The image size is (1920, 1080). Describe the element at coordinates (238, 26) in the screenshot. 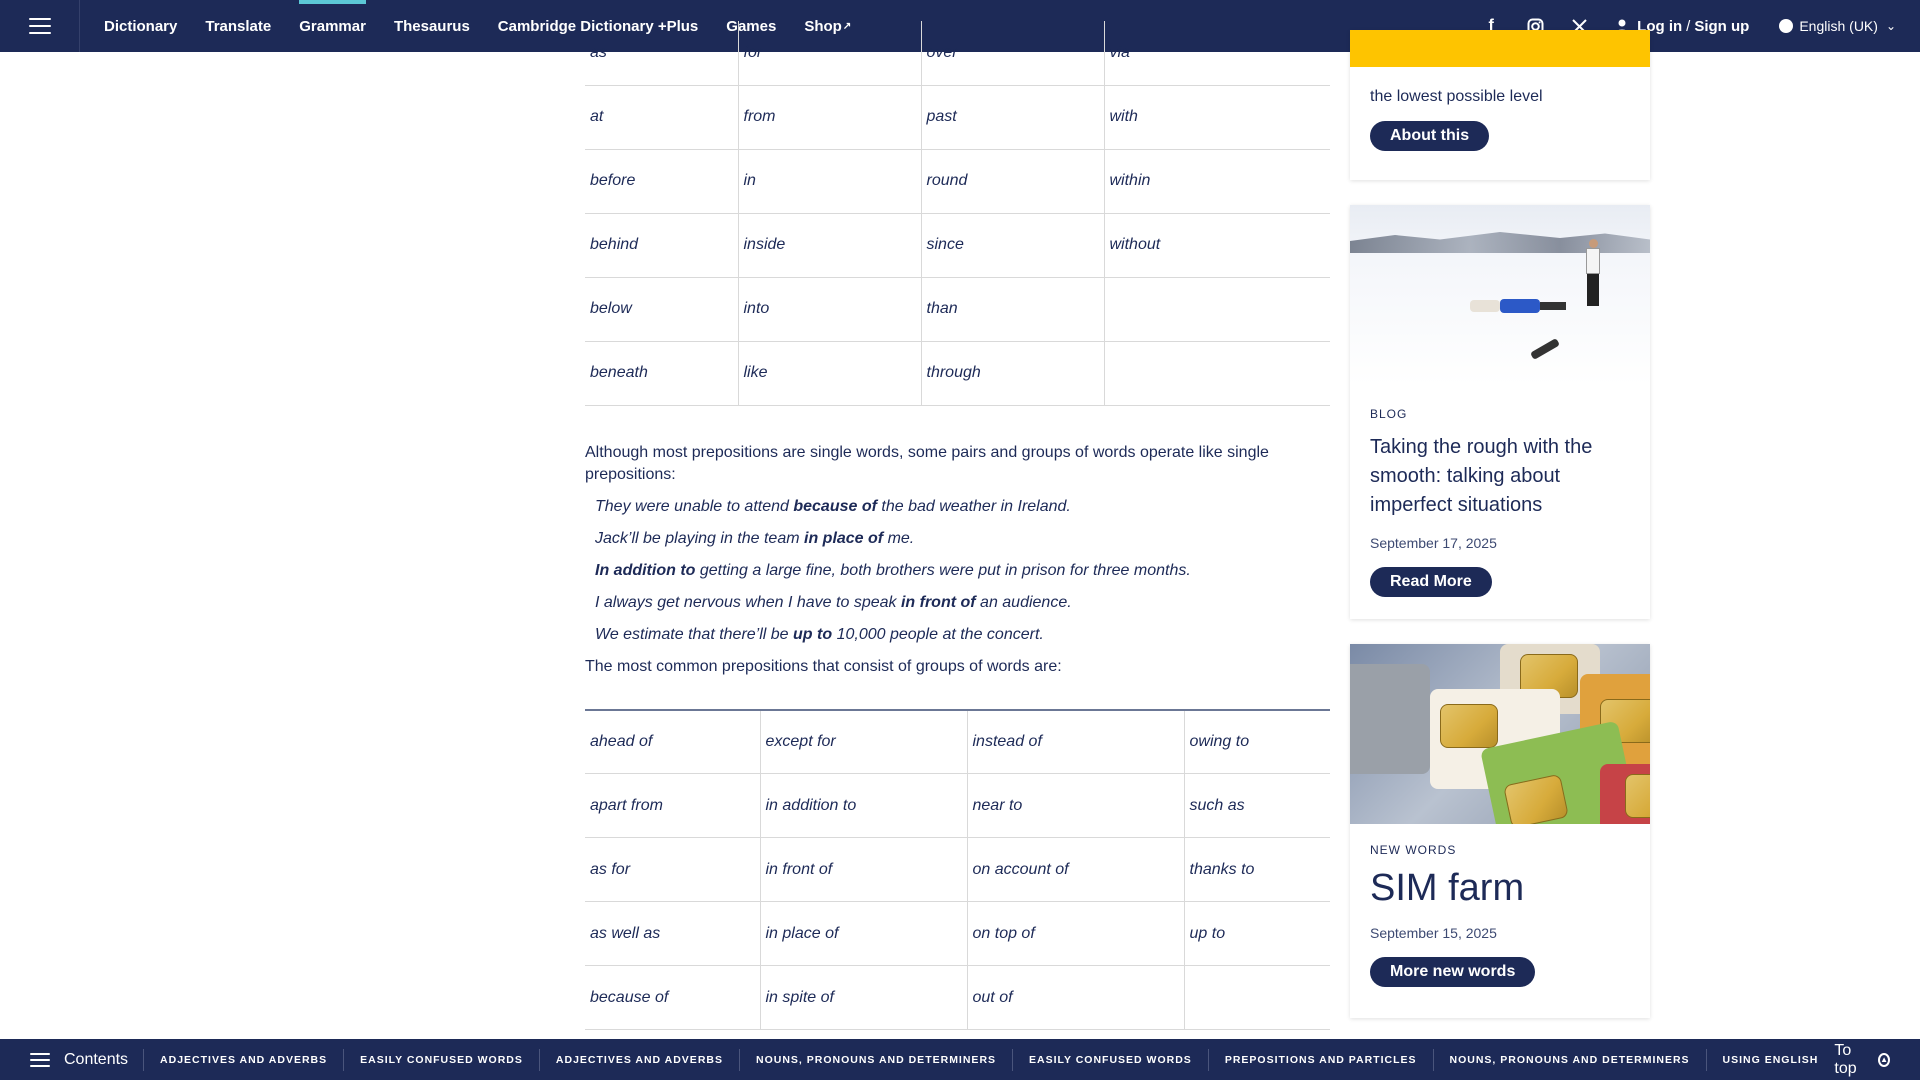

I see `nav-translate: Translate` at that location.